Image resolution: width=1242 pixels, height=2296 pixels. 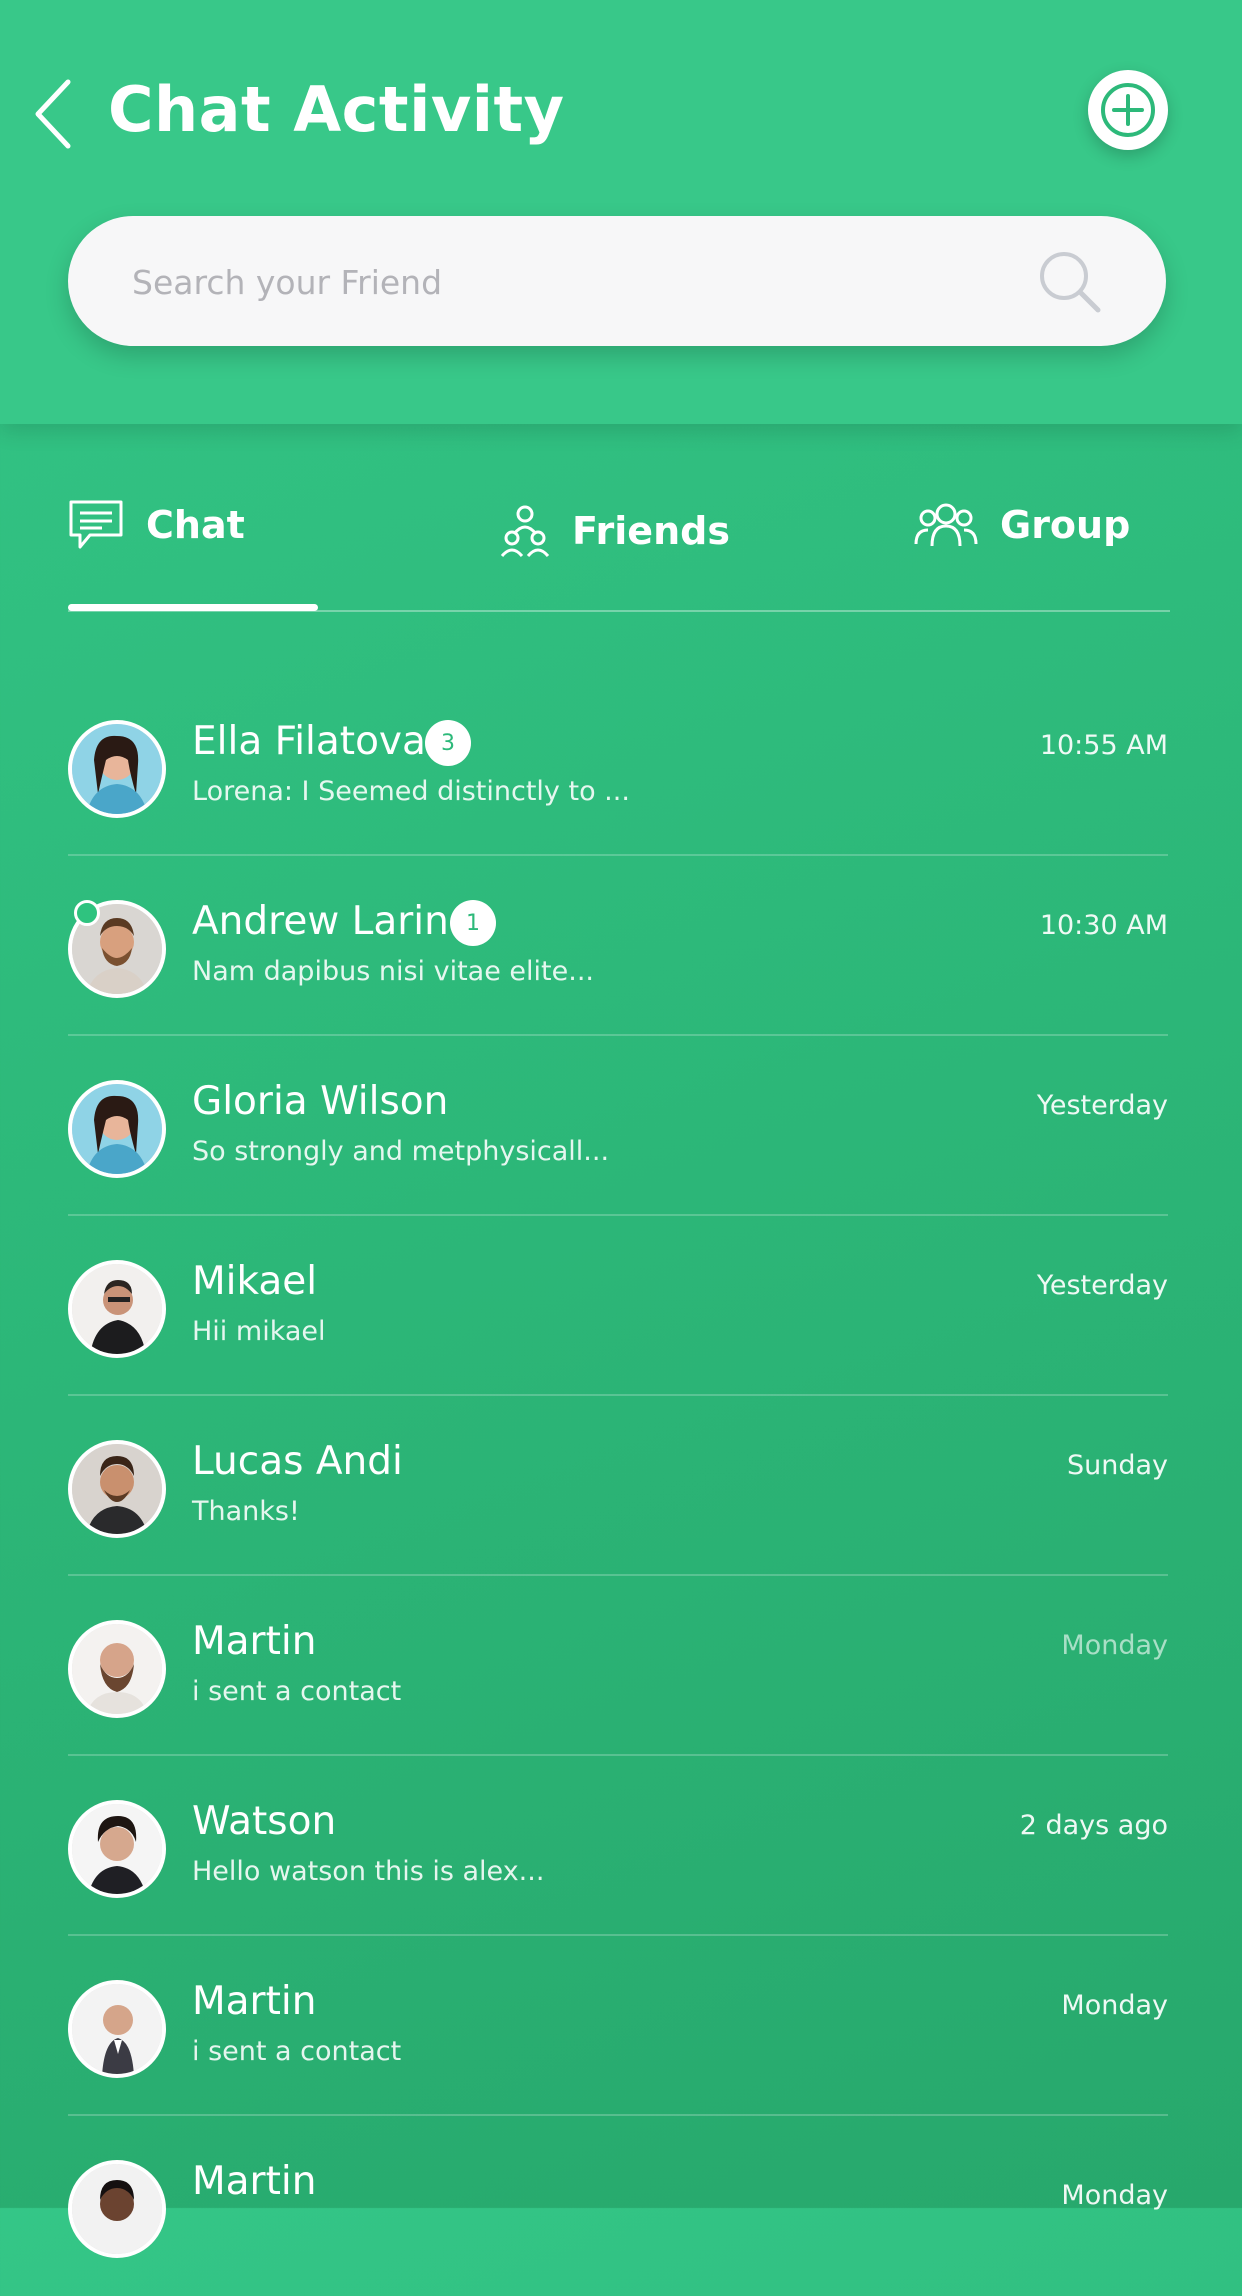 I want to click on message-time: 10:55 AM, so click(x=1103, y=745).